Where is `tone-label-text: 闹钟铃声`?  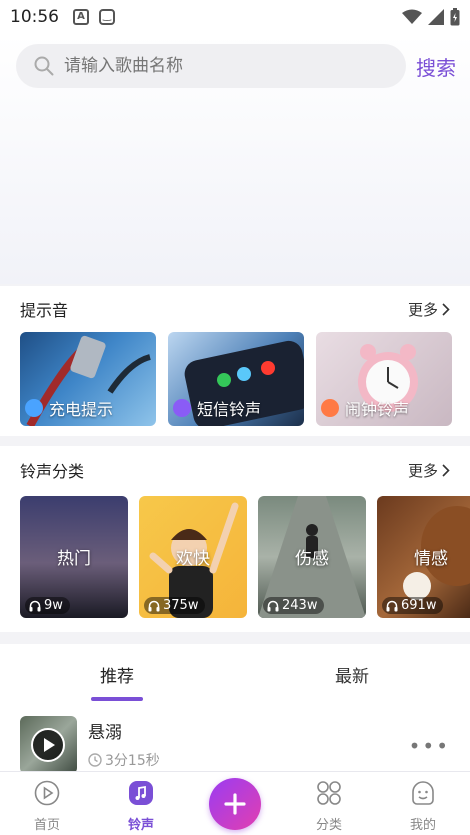 tone-label-text: 闹钟铃声 is located at coordinates (377, 409).